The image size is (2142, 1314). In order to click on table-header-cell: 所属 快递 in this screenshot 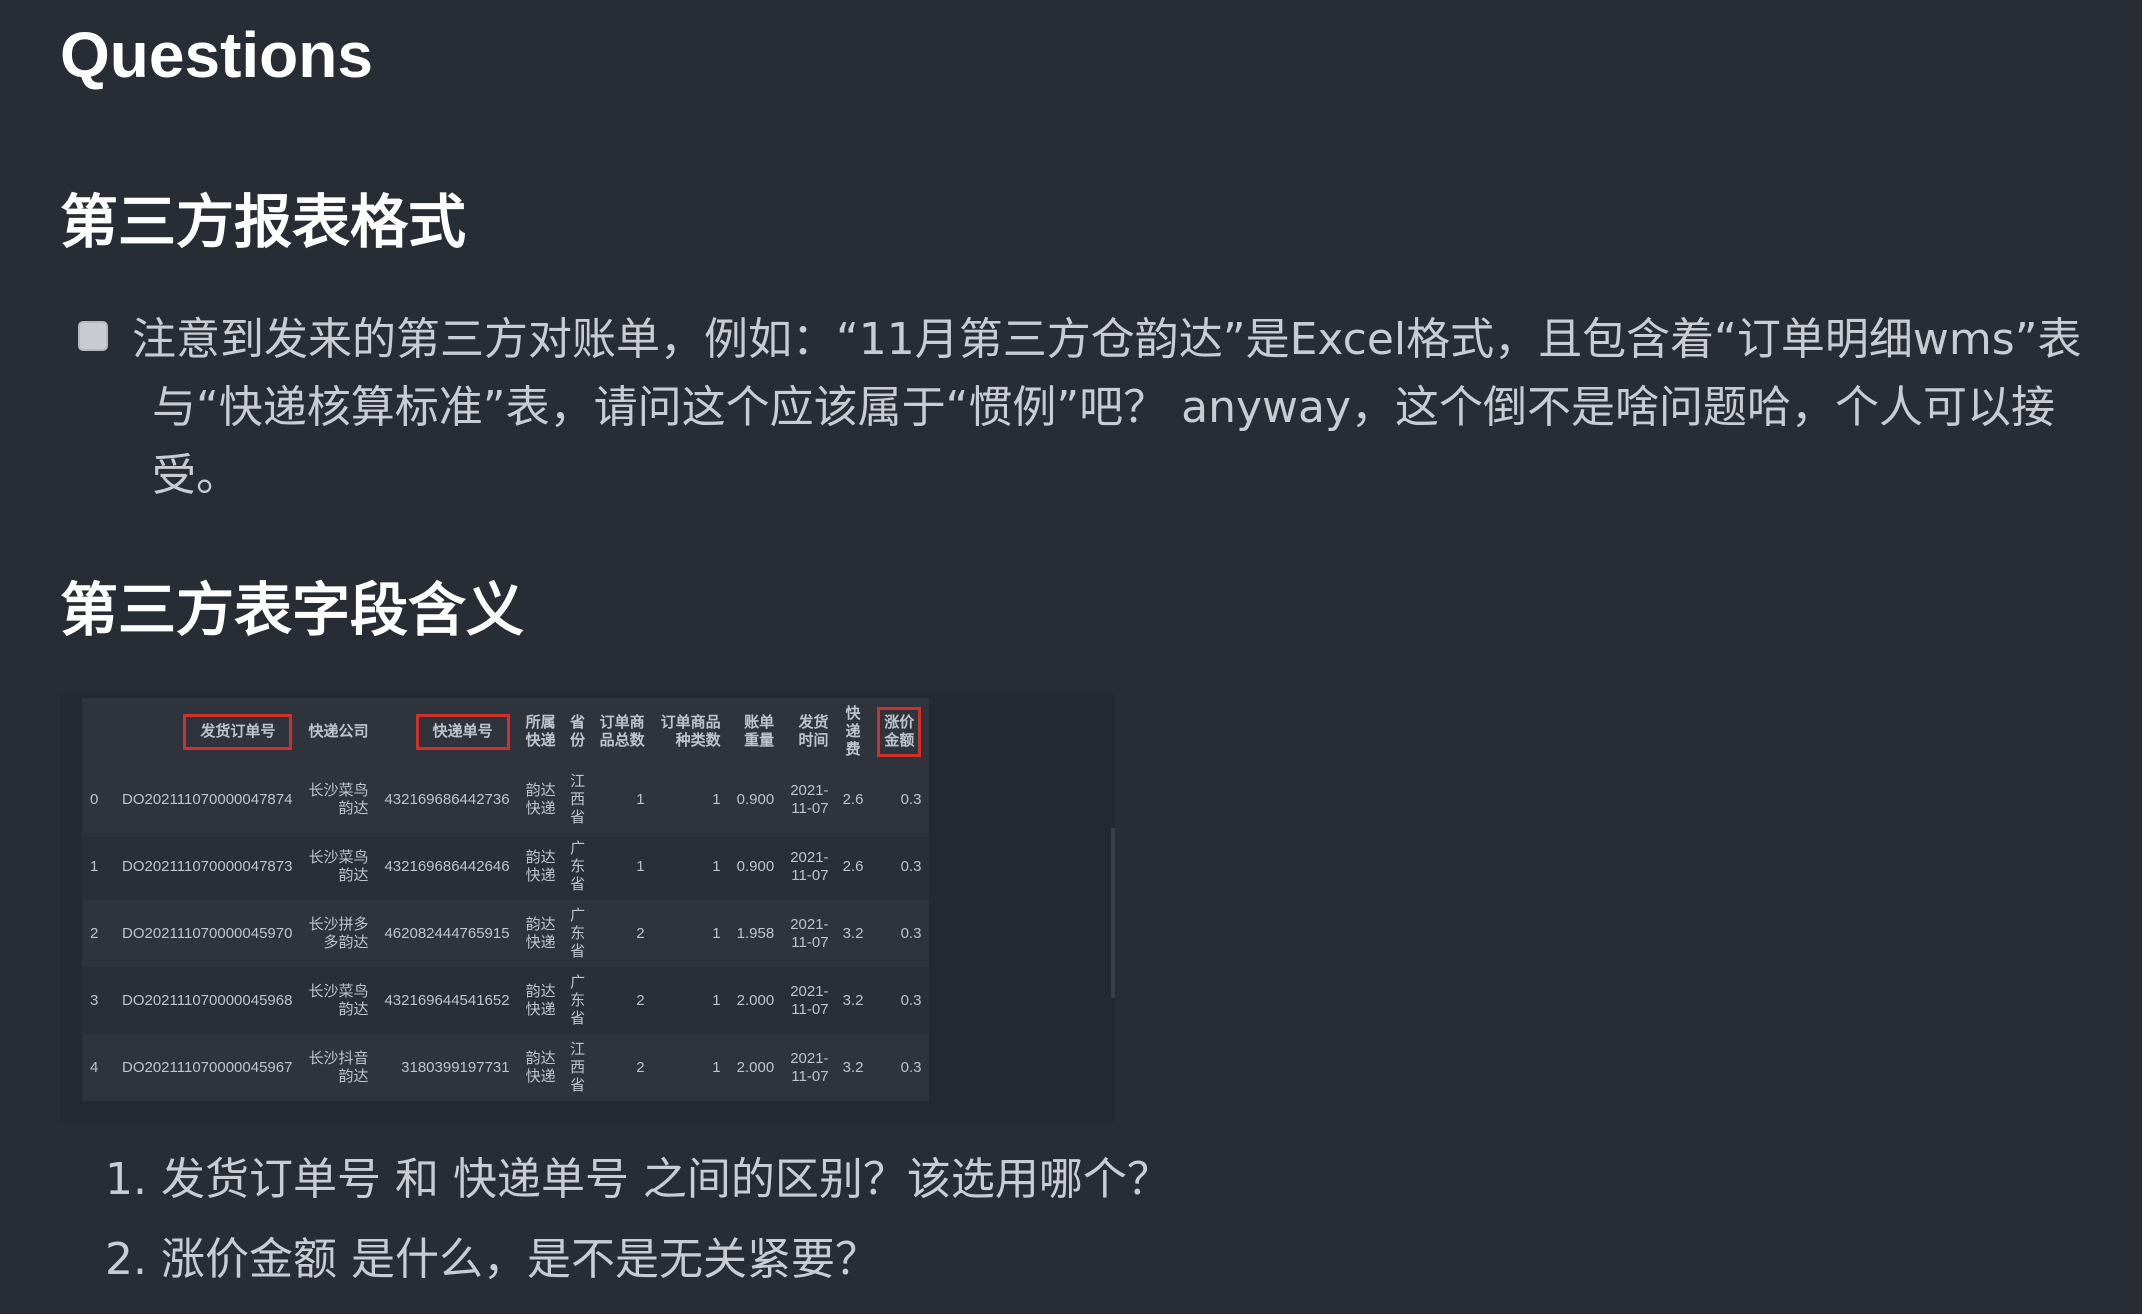, I will do `click(540, 732)`.